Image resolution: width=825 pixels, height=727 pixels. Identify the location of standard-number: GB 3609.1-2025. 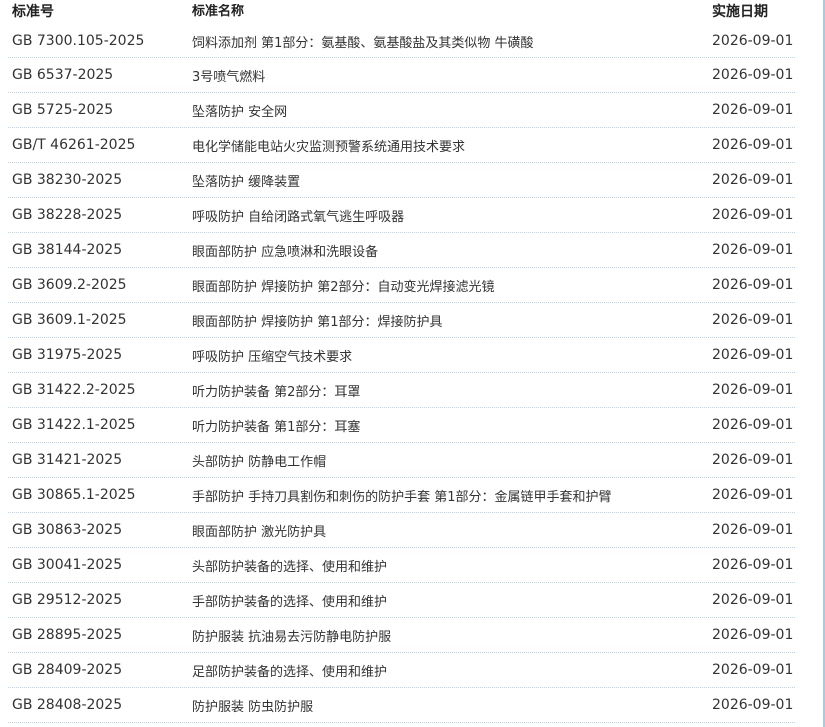
(69, 320).